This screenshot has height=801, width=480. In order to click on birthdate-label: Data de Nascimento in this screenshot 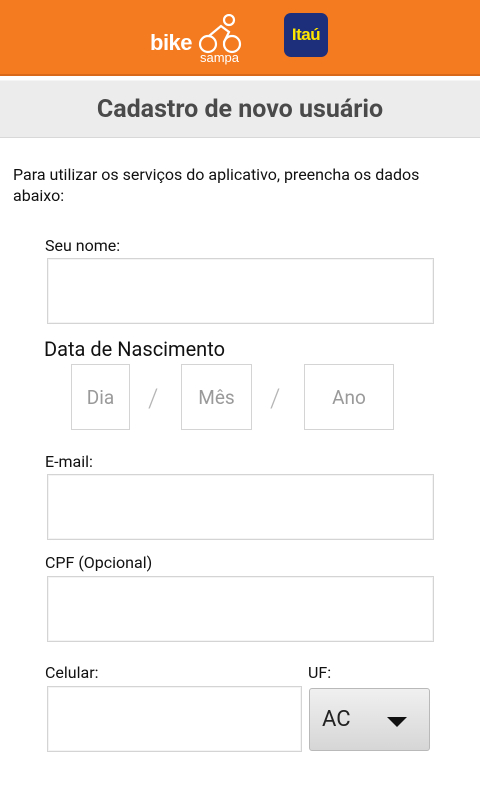, I will do `click(134, 349)`.